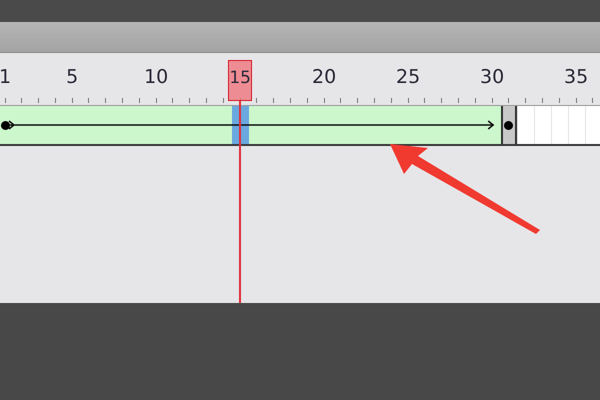 This screenshot has height=400, width=600. What do you see at coordinates (240, 80) in the screenshot?
I see `playhead: 15` at bounding box center [240, 80].